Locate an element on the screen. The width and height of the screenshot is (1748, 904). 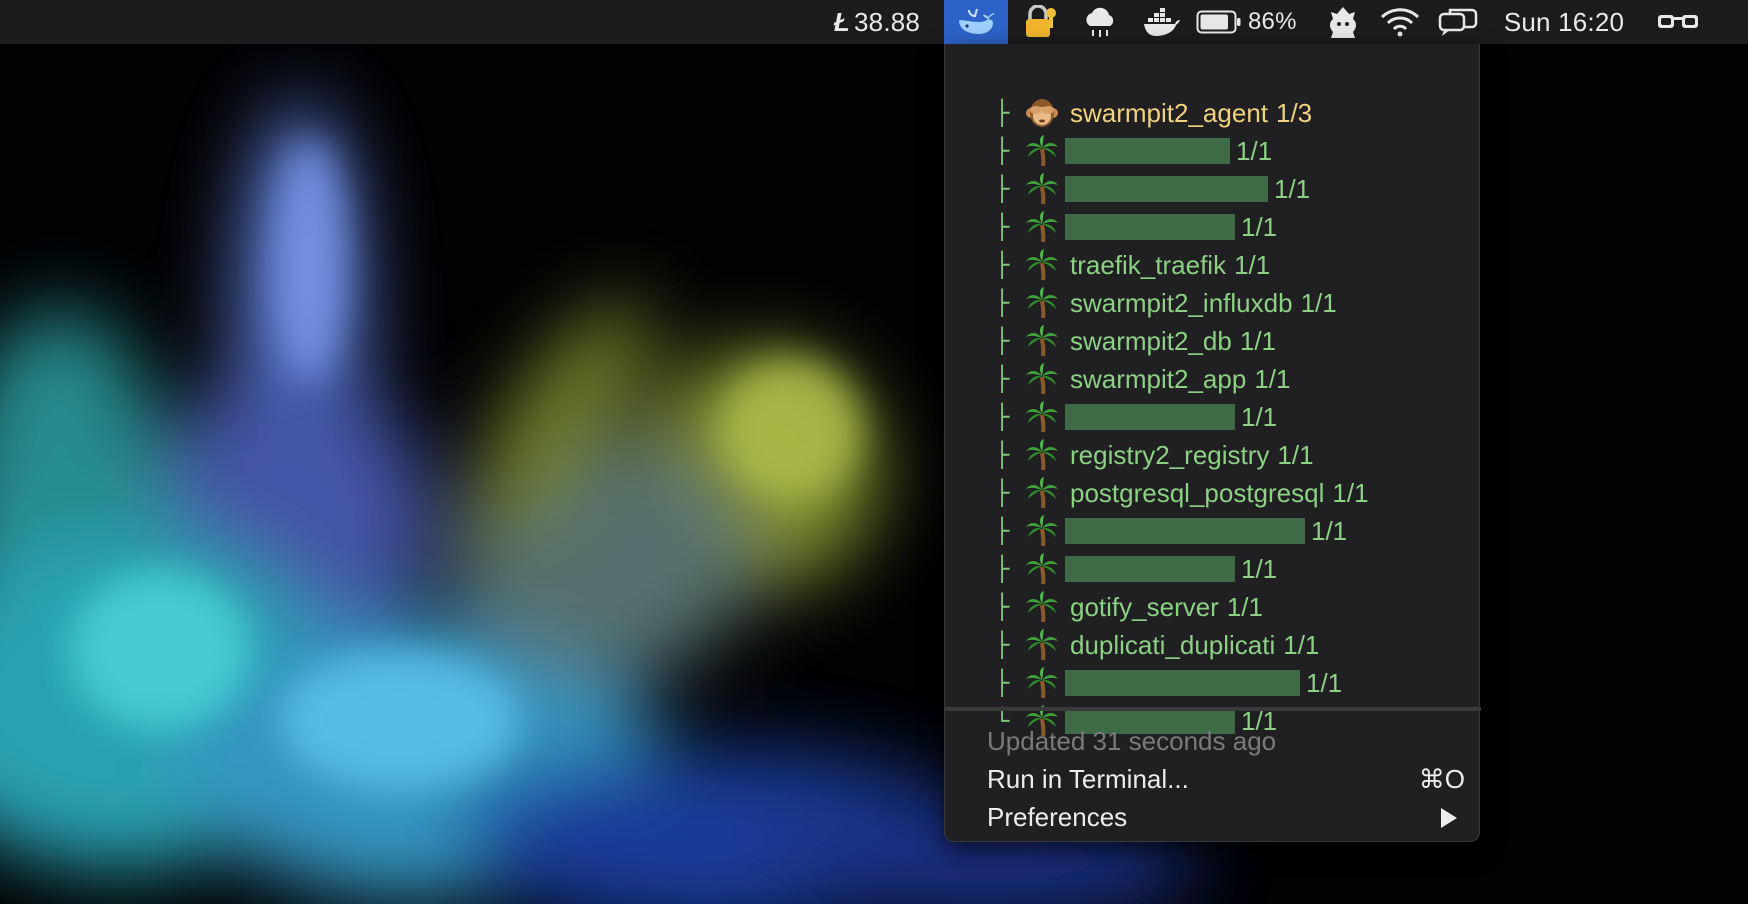
user-bot-icon is located at coordinates (1343, 22).